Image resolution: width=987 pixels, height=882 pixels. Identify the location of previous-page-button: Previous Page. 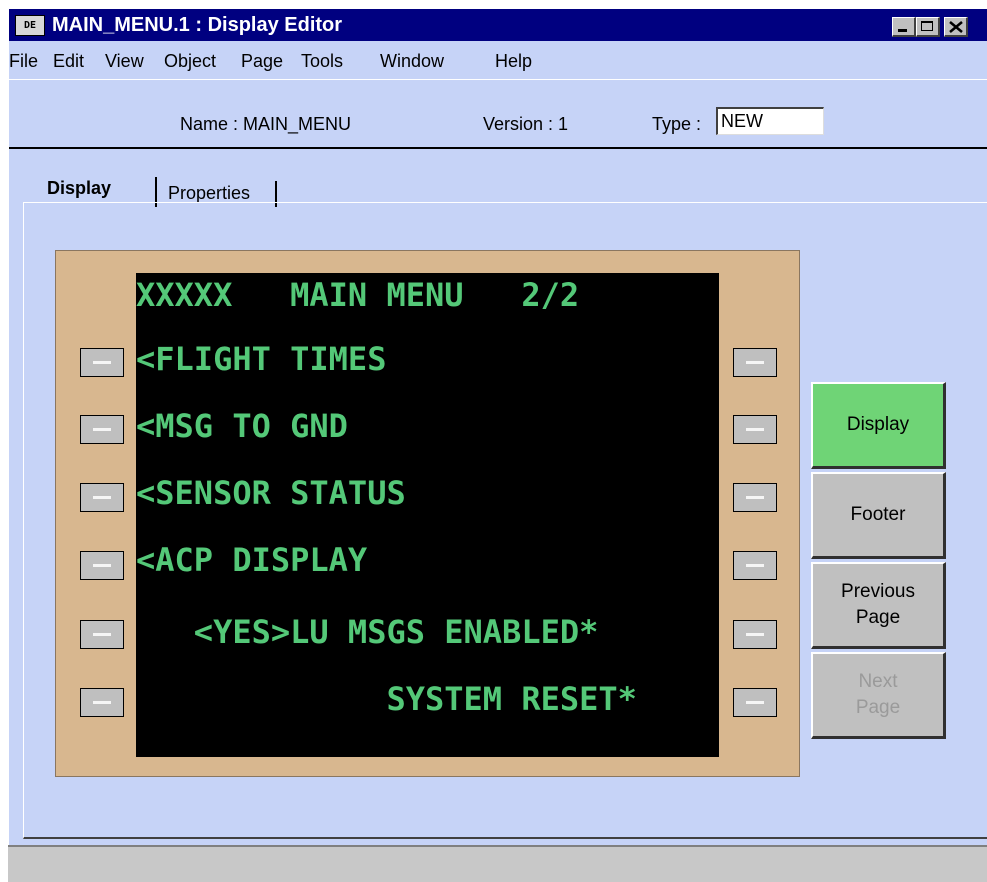
(878, 605).